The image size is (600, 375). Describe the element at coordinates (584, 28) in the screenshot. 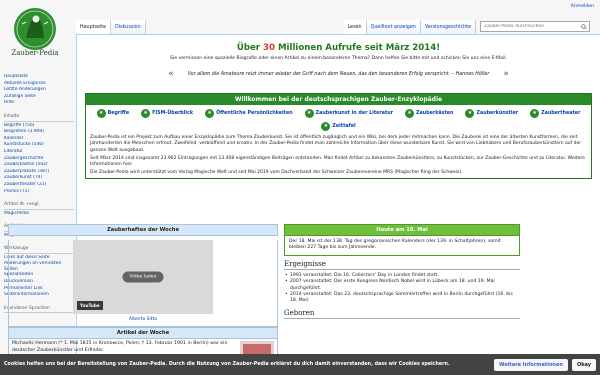

I see `search-icon` at that location.